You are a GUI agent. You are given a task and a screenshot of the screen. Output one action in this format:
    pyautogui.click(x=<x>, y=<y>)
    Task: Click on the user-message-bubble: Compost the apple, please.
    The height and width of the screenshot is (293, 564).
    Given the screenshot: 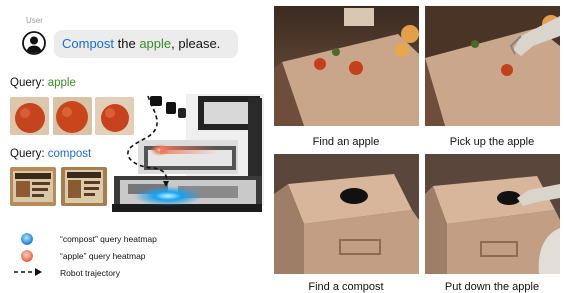 What is the action you would take?
    pyautogui.click(x=146, y=44)
    